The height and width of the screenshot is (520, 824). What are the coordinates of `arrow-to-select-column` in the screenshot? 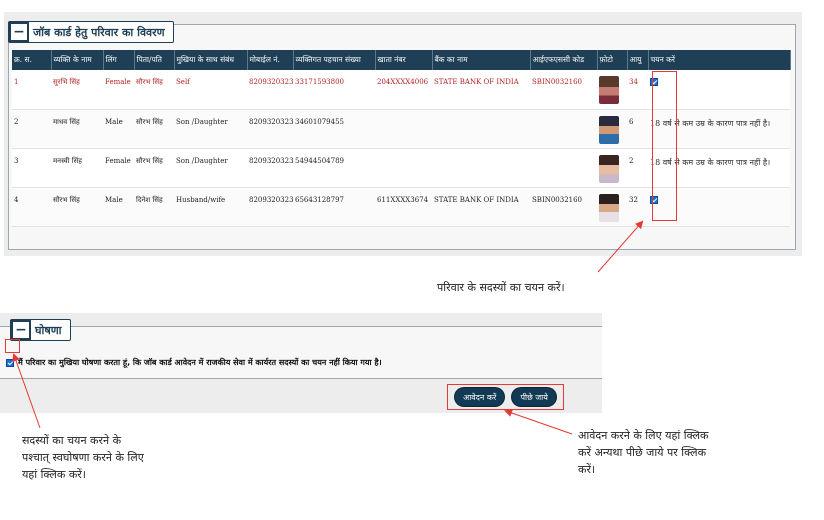 It's located at (620, 246).